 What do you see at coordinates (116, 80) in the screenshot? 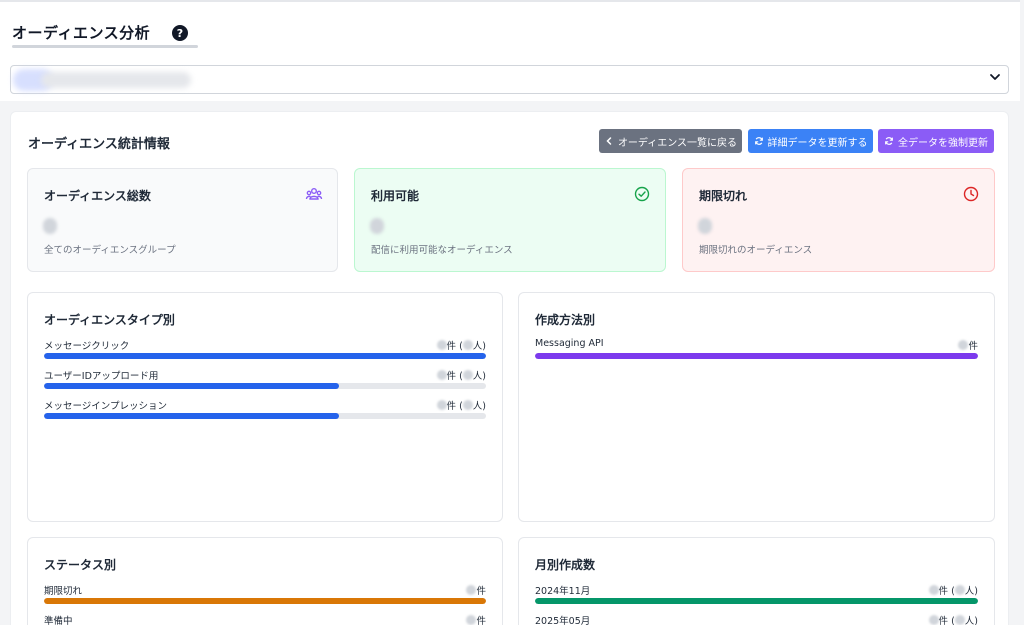
I see `redacted-account-name` at bounding box center [116, 80].